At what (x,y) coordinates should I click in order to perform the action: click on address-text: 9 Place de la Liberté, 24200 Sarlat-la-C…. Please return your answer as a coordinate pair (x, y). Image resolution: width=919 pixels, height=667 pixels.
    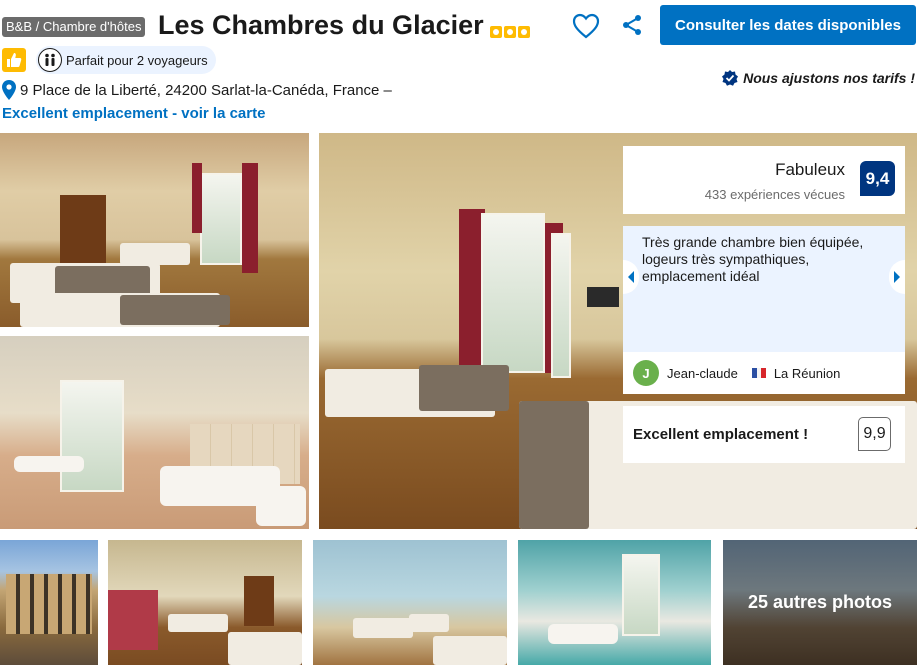
    Looking at the image, I should click on (206, 90).